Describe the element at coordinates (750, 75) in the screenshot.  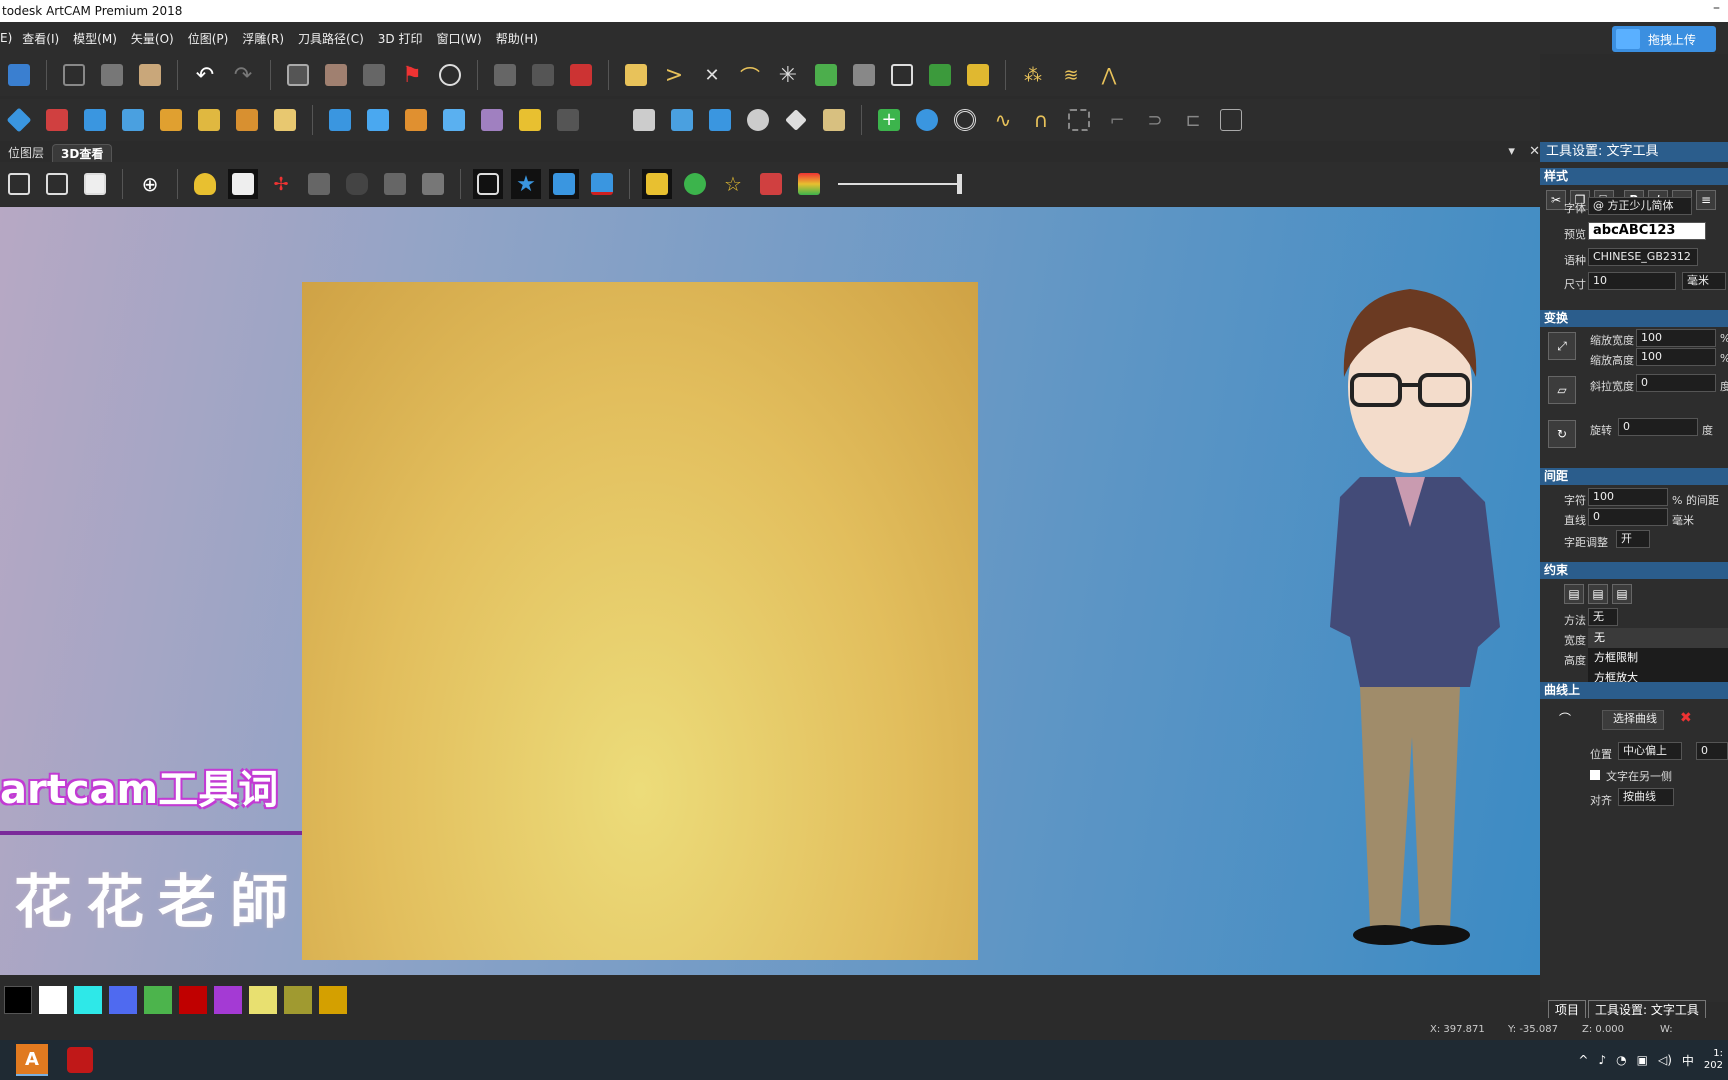
I see `curve-icon: ⌒` at that location.